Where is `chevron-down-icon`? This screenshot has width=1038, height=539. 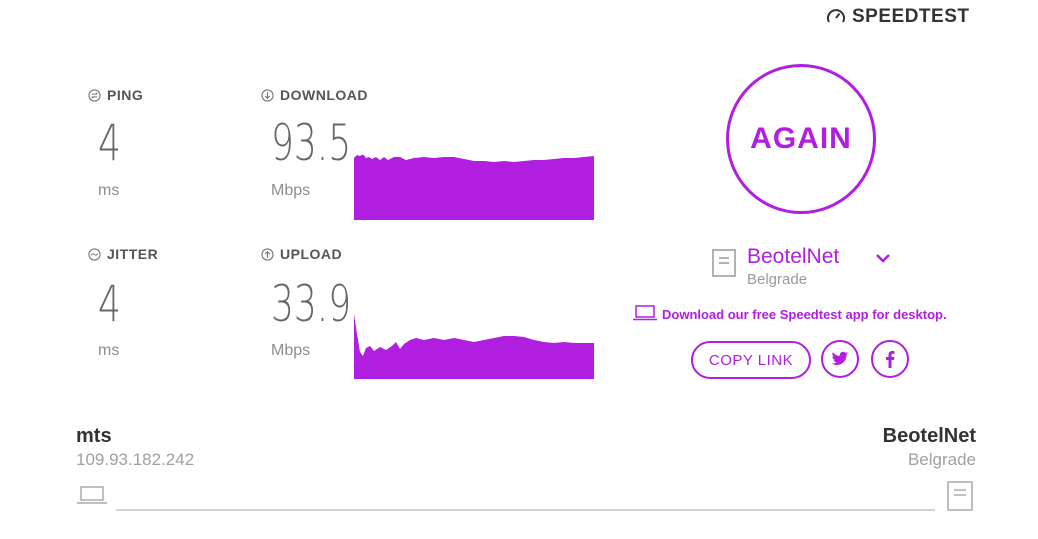
chevron-down-icon is located at coordinates (883, 258).